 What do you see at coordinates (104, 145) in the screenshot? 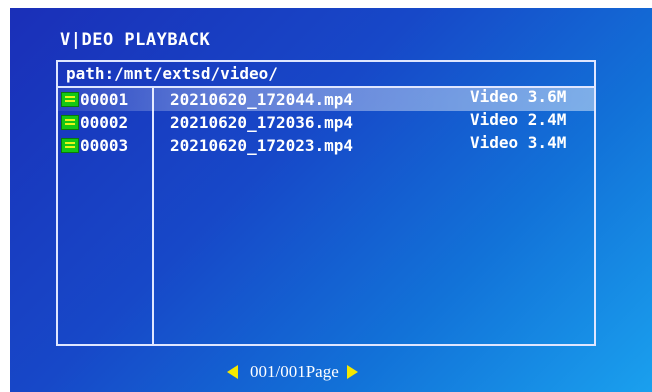
I see `file-index: 00003` at bounding box center [104, 145].